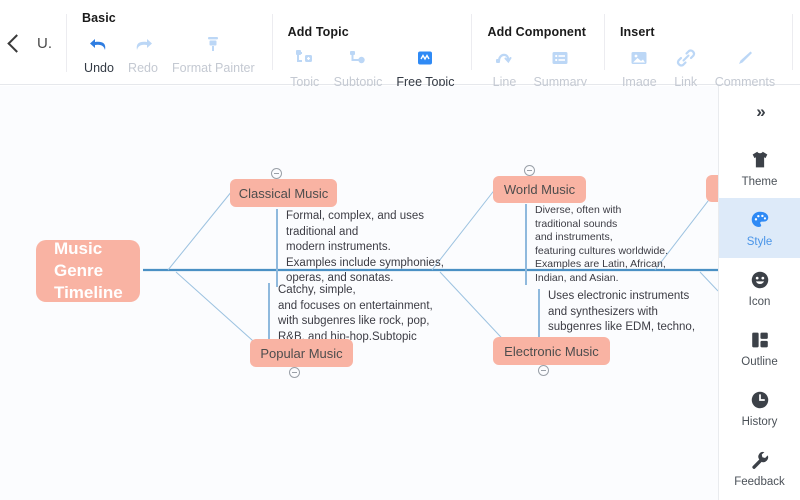  I want to click on image-icon, so click(639, 57).